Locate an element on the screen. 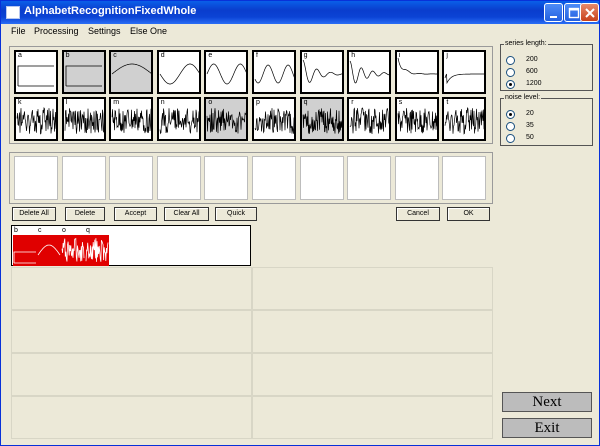 This screenshot has height=446, width=600. signal-tile-d: d is located at coordinates (178, 72).